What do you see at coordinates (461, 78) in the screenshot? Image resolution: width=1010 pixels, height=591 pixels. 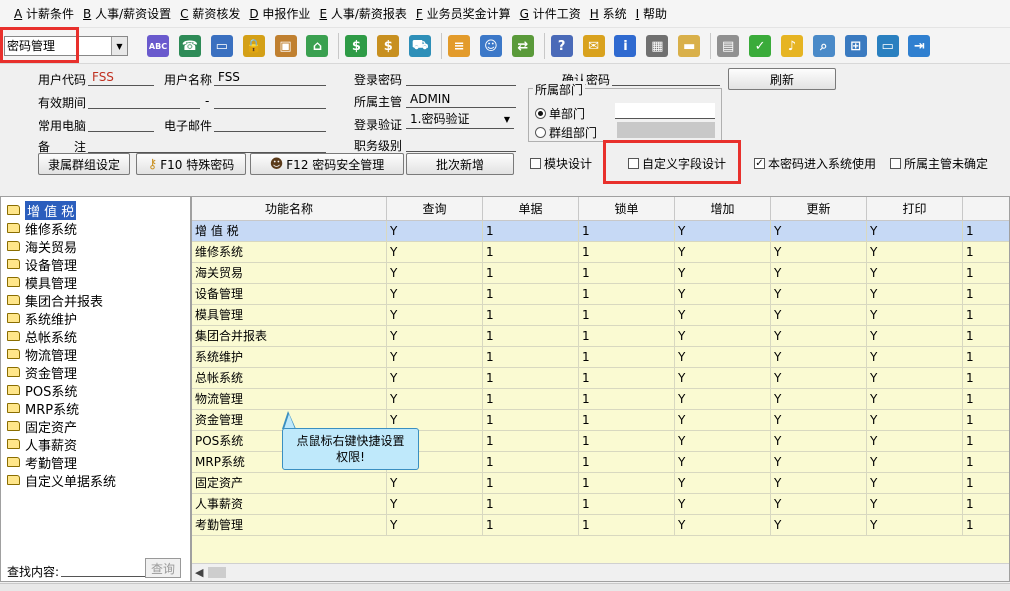 I see `login-password-field` at bounding box center [461, 78].